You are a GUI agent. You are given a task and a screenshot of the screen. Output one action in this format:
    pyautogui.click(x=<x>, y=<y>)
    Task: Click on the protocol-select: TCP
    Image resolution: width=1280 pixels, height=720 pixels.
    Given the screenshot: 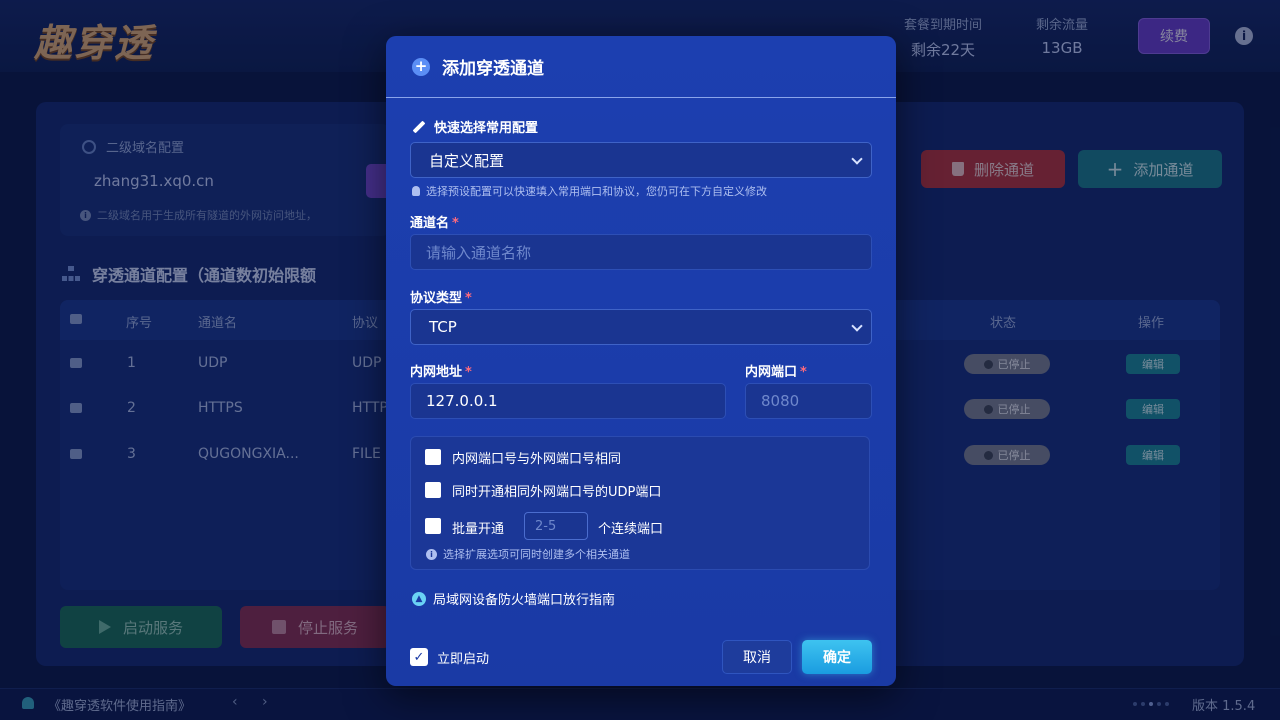 What is the action you would take?
    pyautogui.click(x=641, y=327)
    